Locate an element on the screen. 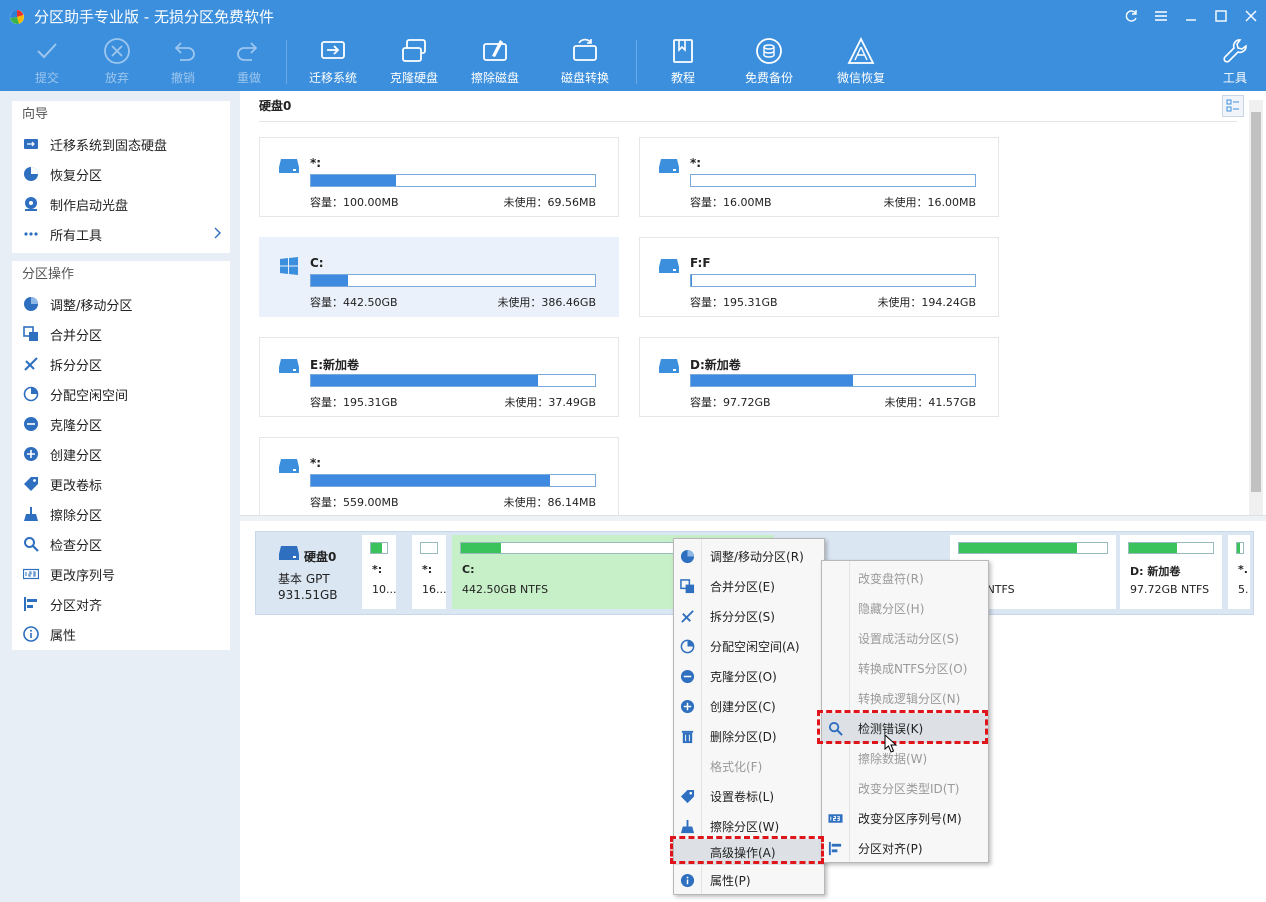 This screenshot has width=1266, height=902. map-usage-bar is located at coordinates (1240, 548).